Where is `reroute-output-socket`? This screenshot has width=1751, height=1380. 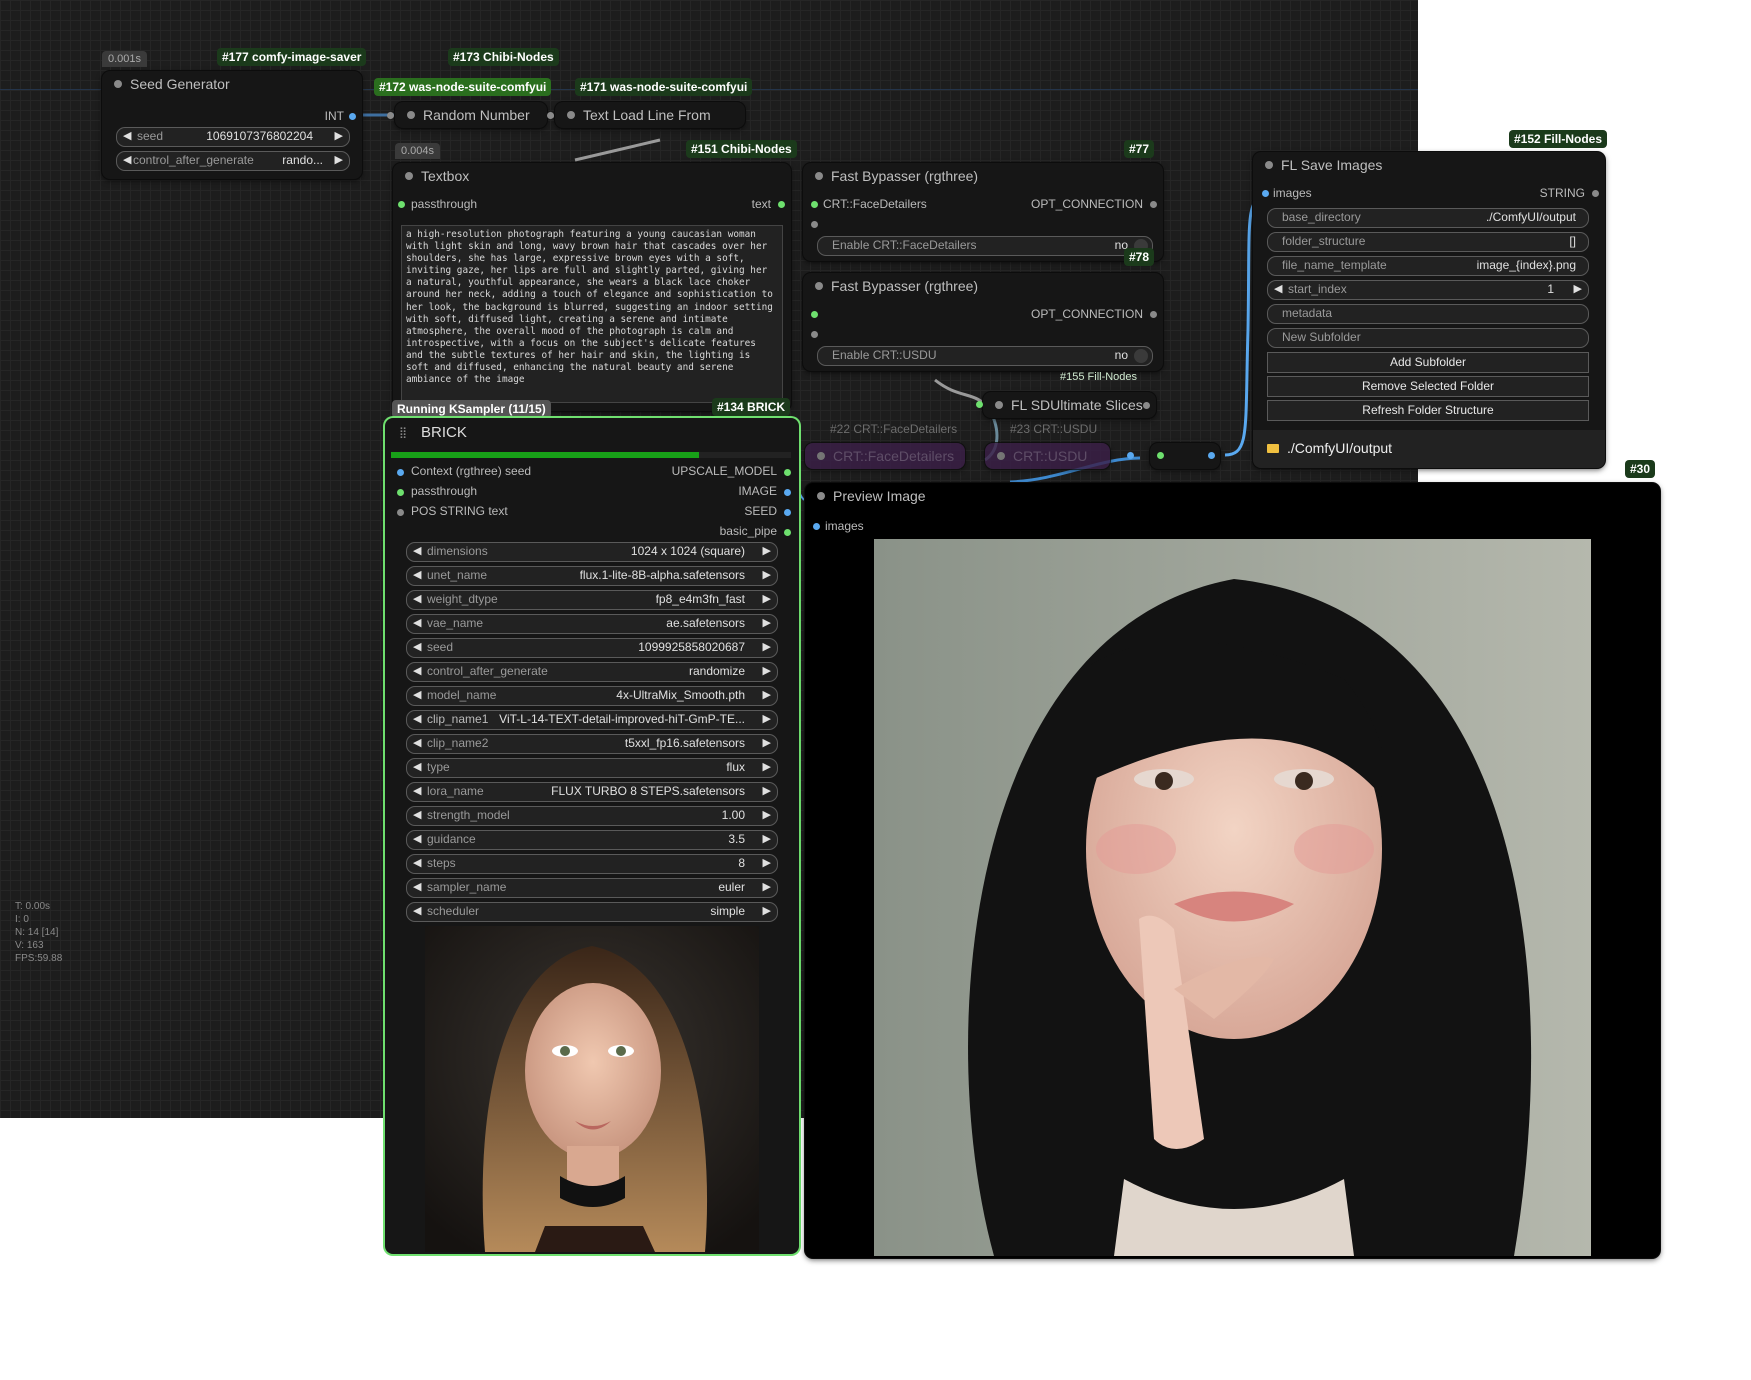 reroute-output-socket is located at coordinates (1211, 455).